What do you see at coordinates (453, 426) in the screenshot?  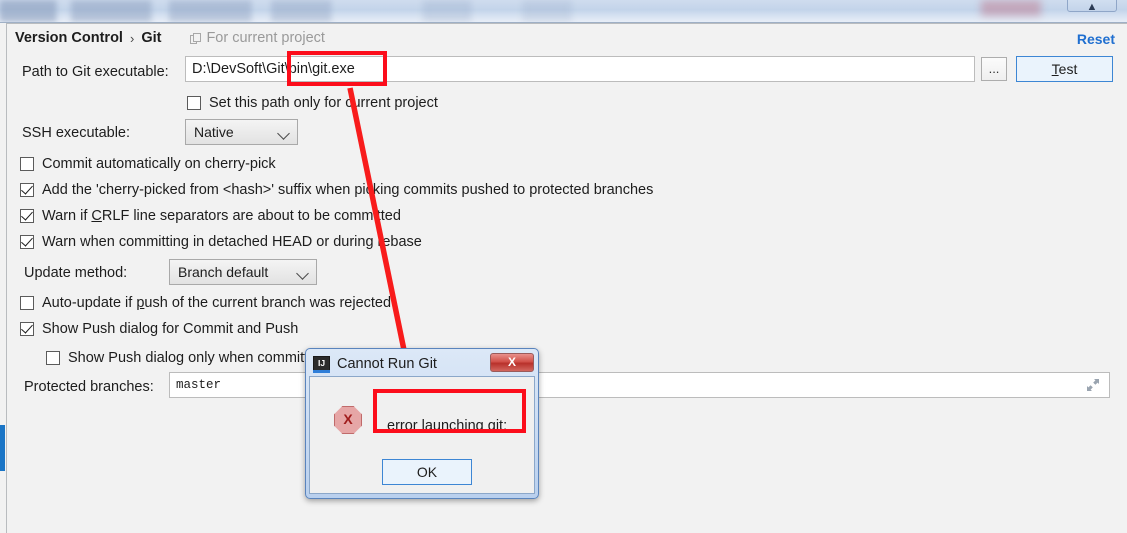 I see `dialog-message: error launching git:` at bounding box center [453, 426].